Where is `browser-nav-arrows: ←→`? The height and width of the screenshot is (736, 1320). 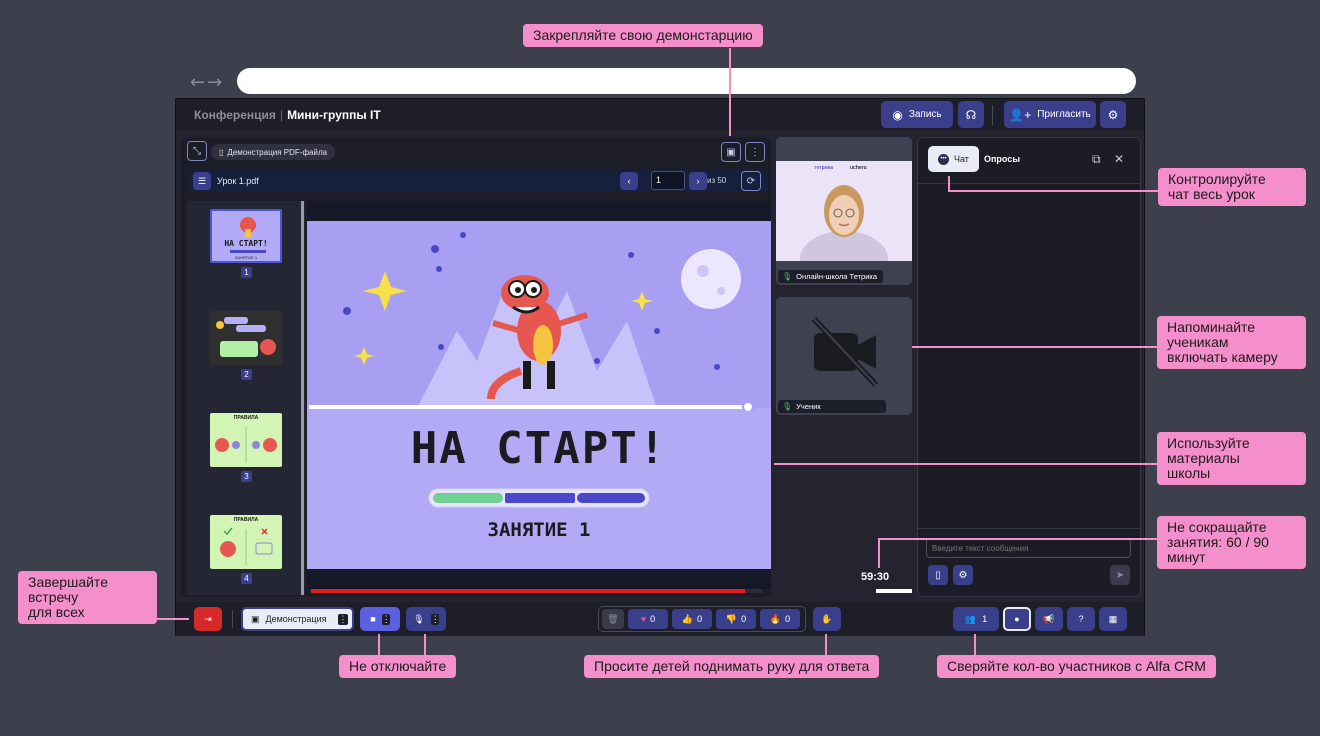 browser-nav-arrows: ←→ is located at coordinates (207, 82).